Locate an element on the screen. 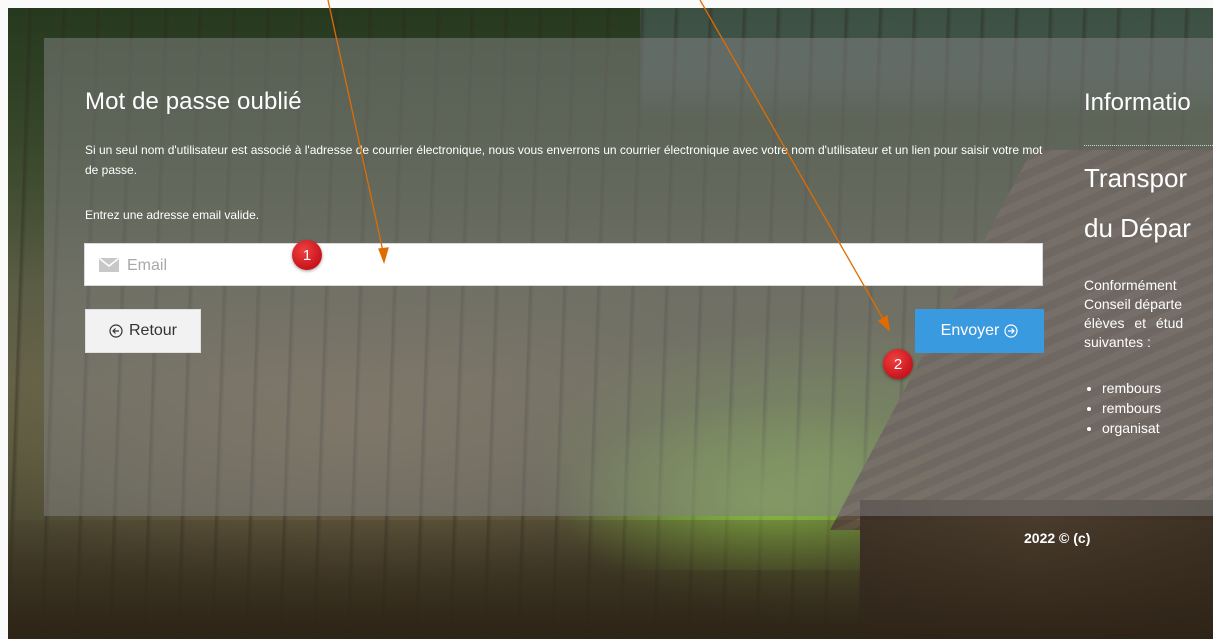 The image size is (1213, 639). envelope-icon is located at coordinates (109, 265).